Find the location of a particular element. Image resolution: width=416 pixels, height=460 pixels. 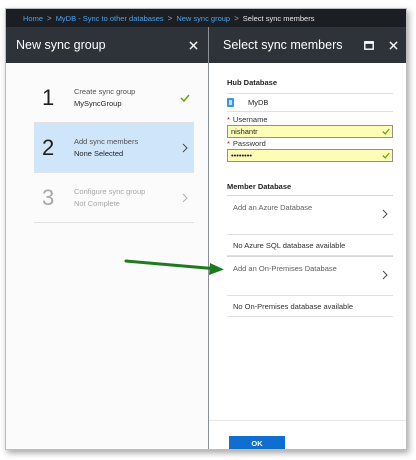

step-subtitle: None Selected is located at coordinates (99, 153).